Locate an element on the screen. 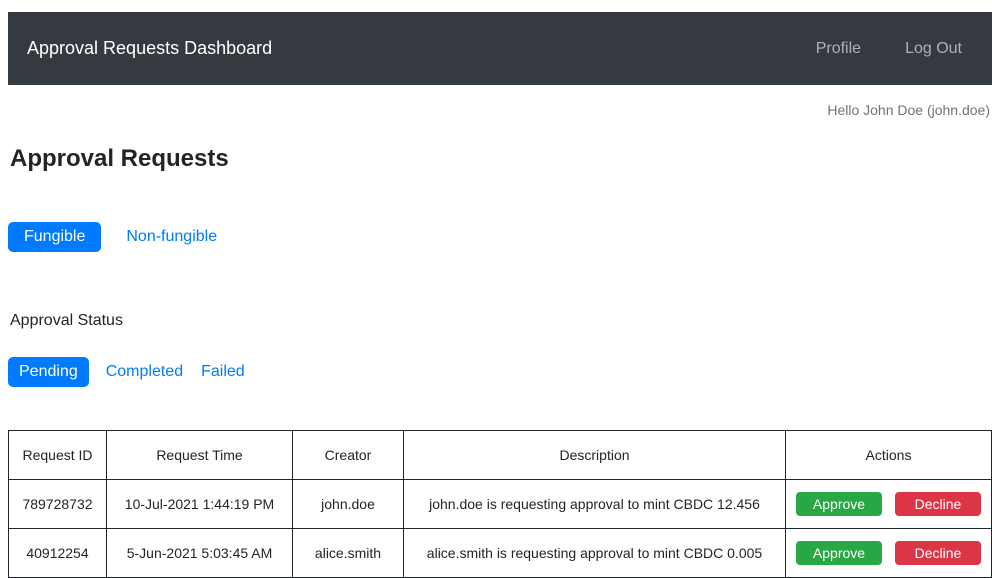 This screenshot has height=578, width=992. page-title: Approval Requests is located at coordinates (119, 158).